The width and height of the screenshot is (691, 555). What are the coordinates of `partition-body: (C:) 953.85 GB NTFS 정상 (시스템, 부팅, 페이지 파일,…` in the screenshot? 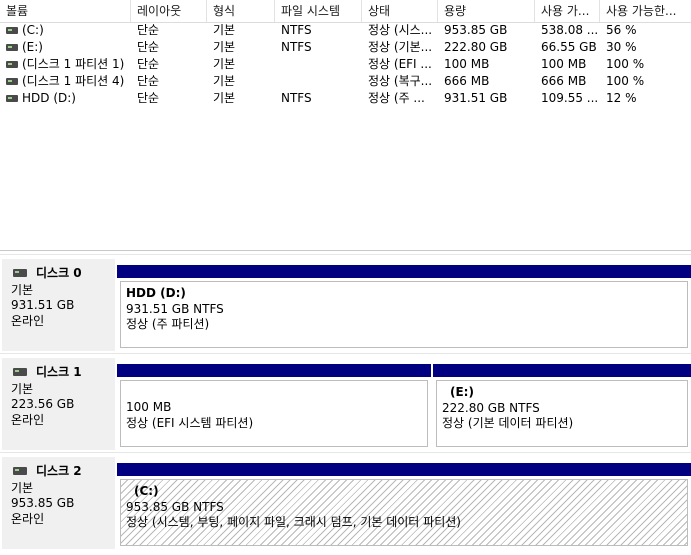 It's located at (404, 512).